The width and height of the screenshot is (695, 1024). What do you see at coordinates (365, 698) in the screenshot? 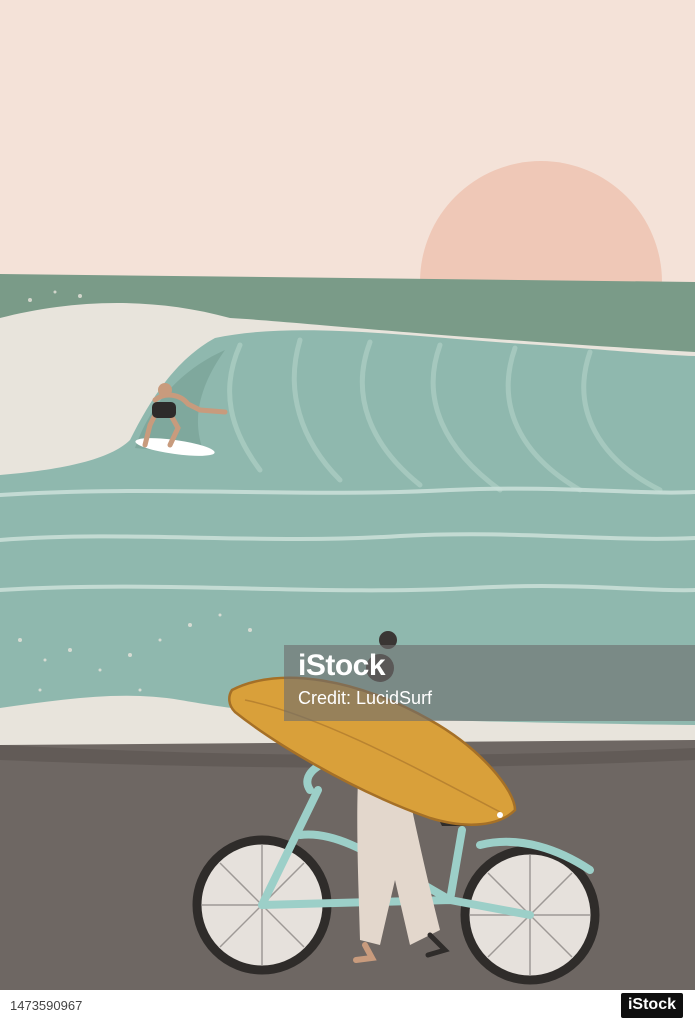
I see `watermark-credit: Credit: LucidSurf` at bounding box center [365, 698].